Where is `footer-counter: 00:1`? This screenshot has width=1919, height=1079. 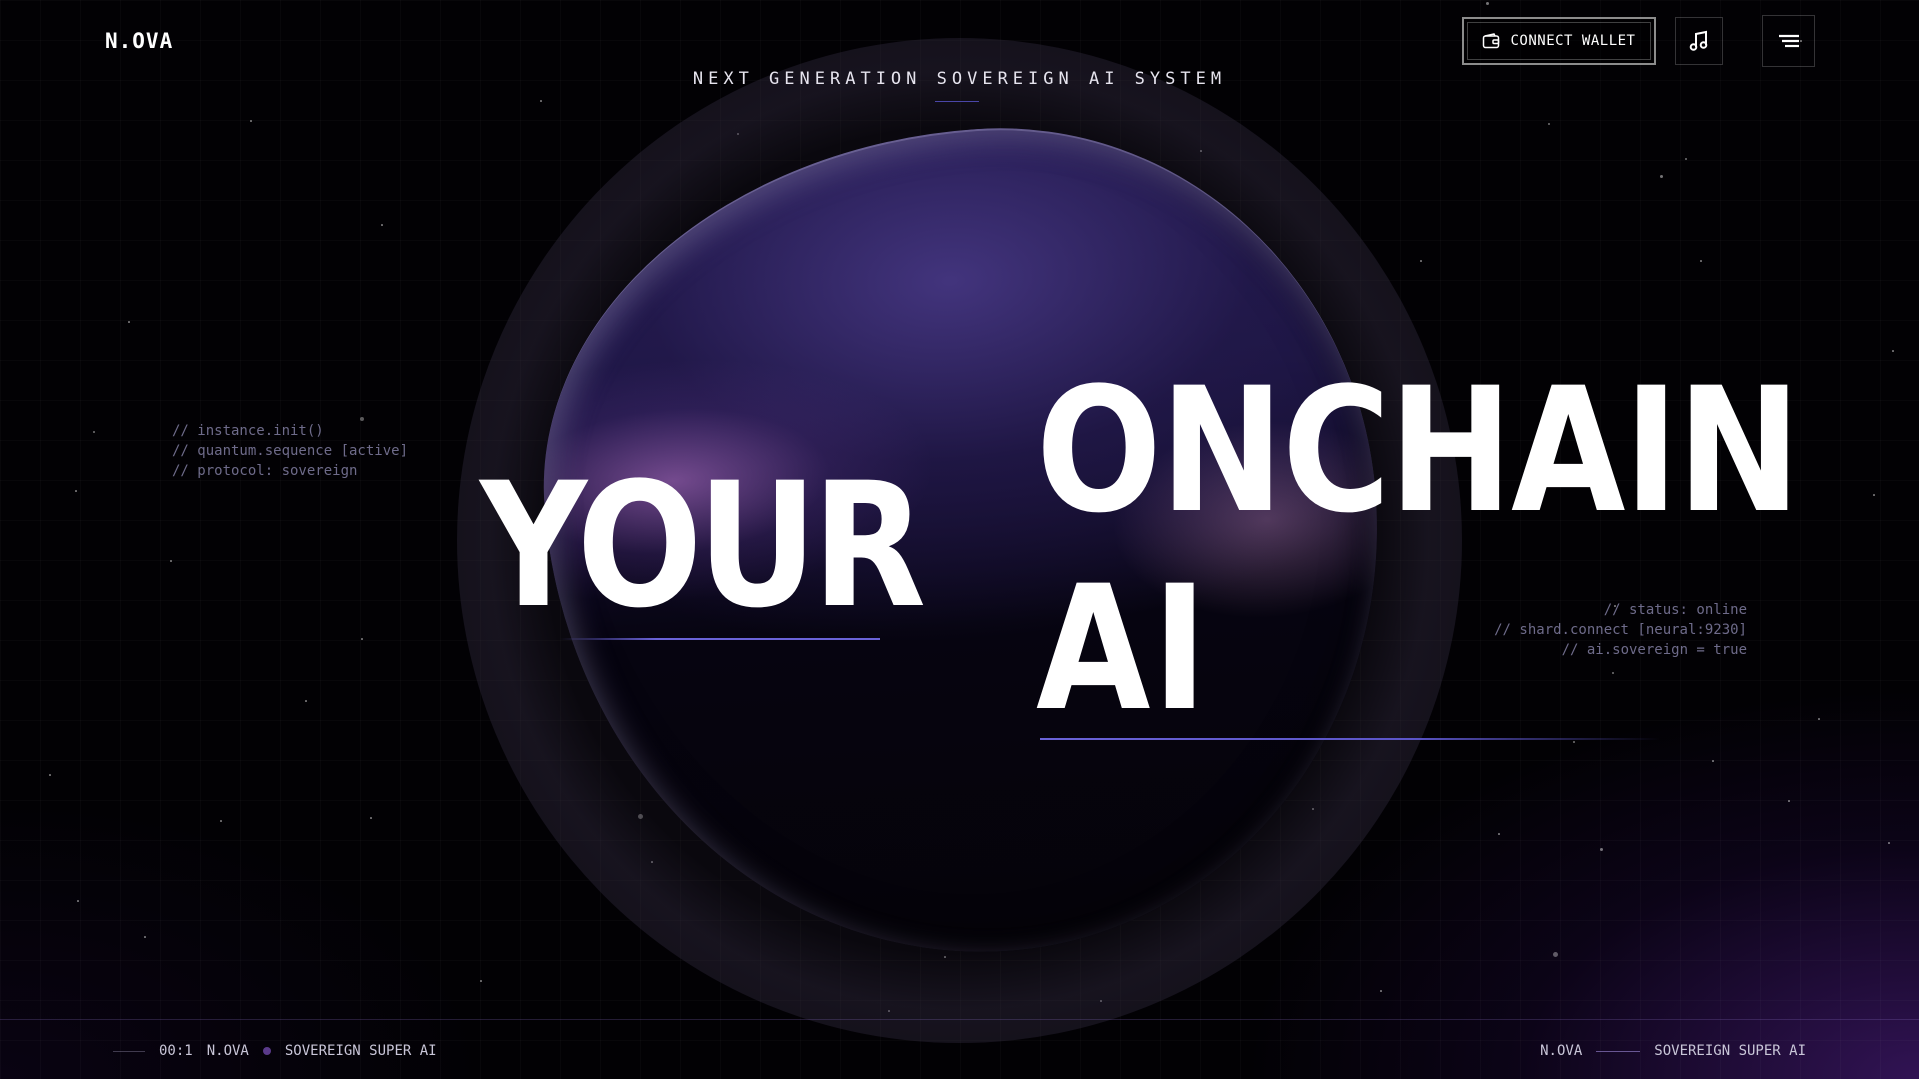 footer-counter: 00:1 is located at coordinates (176, 1051).